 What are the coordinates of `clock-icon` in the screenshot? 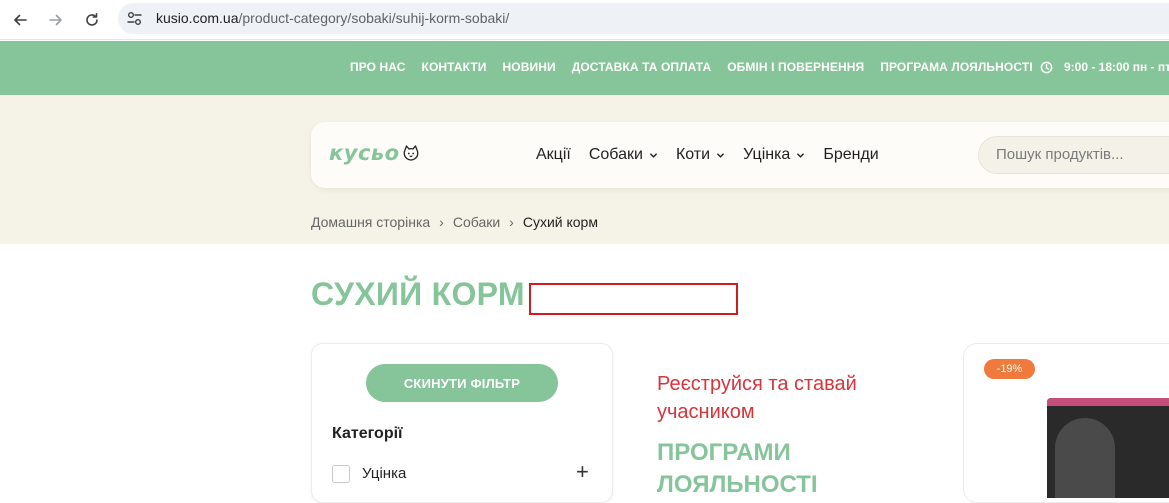 It's located at (1046, 67).